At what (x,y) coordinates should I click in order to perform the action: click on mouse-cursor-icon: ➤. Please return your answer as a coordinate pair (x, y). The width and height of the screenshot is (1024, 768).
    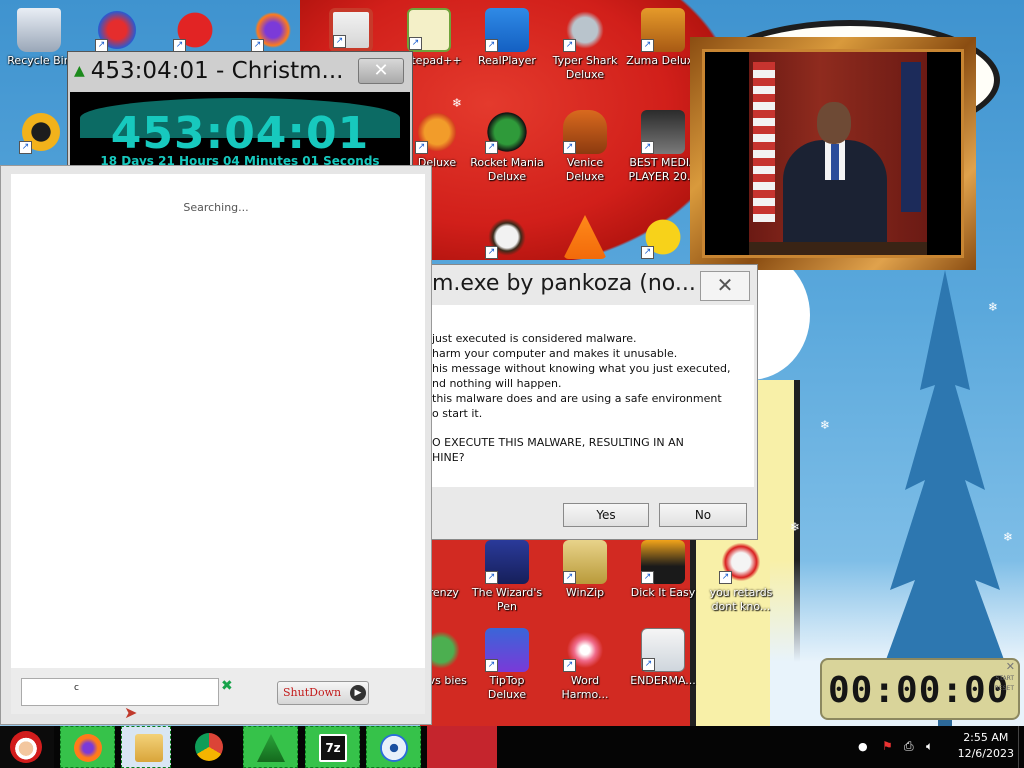
    Looking at the image, I should click on (131, 712).